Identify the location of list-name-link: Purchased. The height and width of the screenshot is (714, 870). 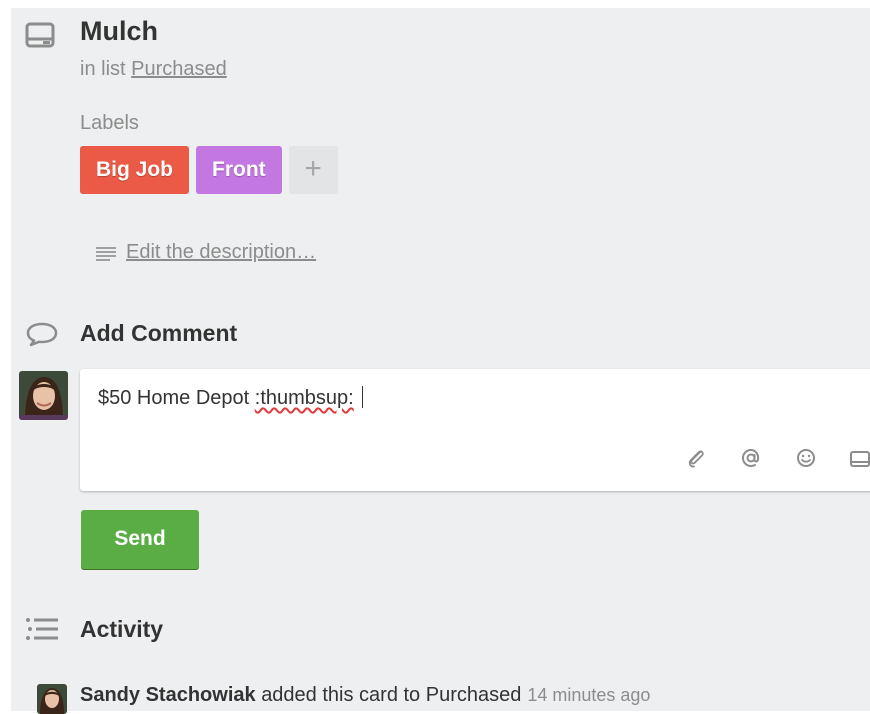
(179, 69).